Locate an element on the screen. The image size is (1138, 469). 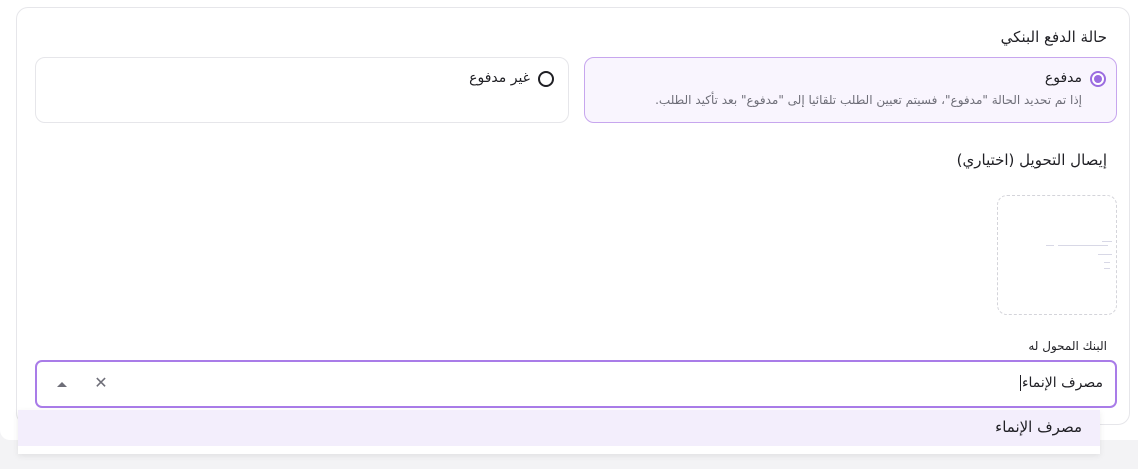
unpaid-option-label: غير مدفوع is located at coordinates (499, 78).